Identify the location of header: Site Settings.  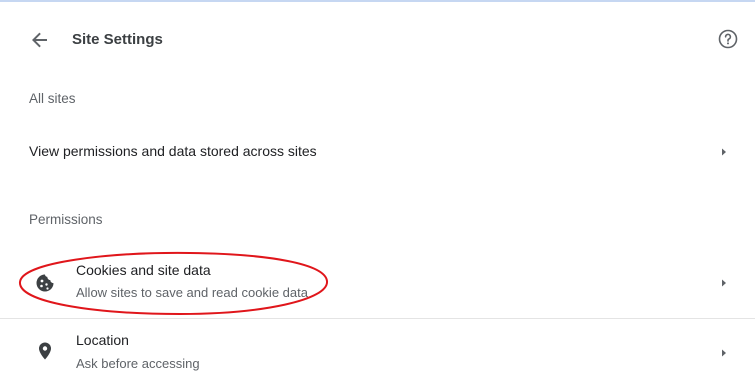
(377, 40).